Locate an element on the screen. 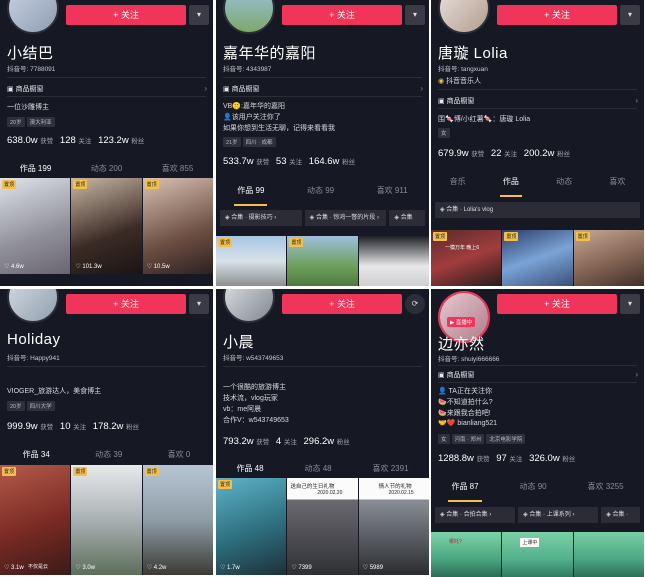 This screenshot has height=577, width=645. like-count: ♡ 7399 is located at coordinates (301, 568).